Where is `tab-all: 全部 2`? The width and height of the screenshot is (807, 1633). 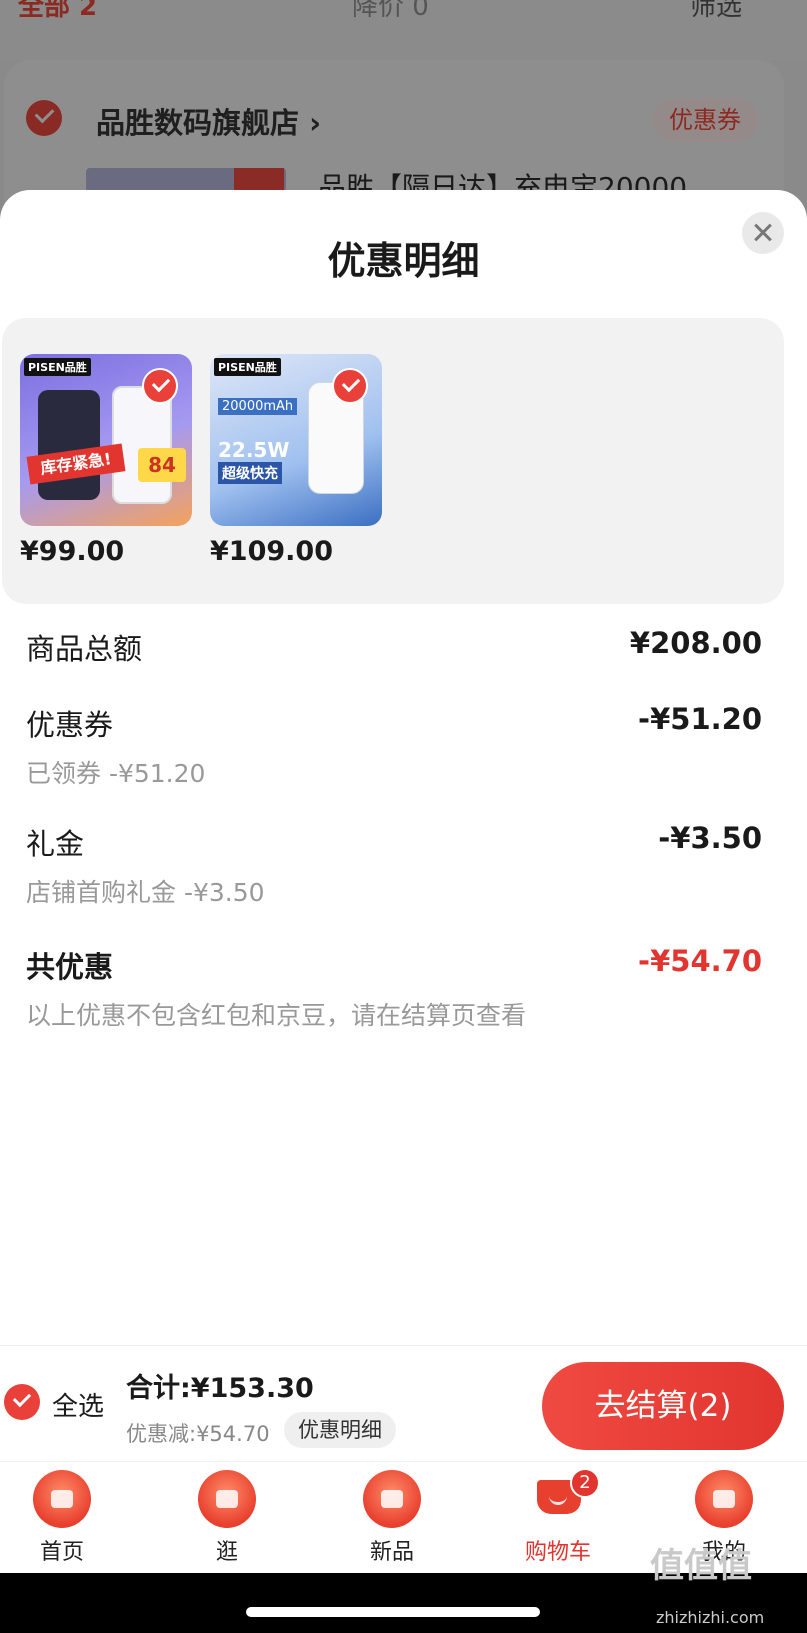
tab-all: 全部 2 is located at coordinates (57, 11).